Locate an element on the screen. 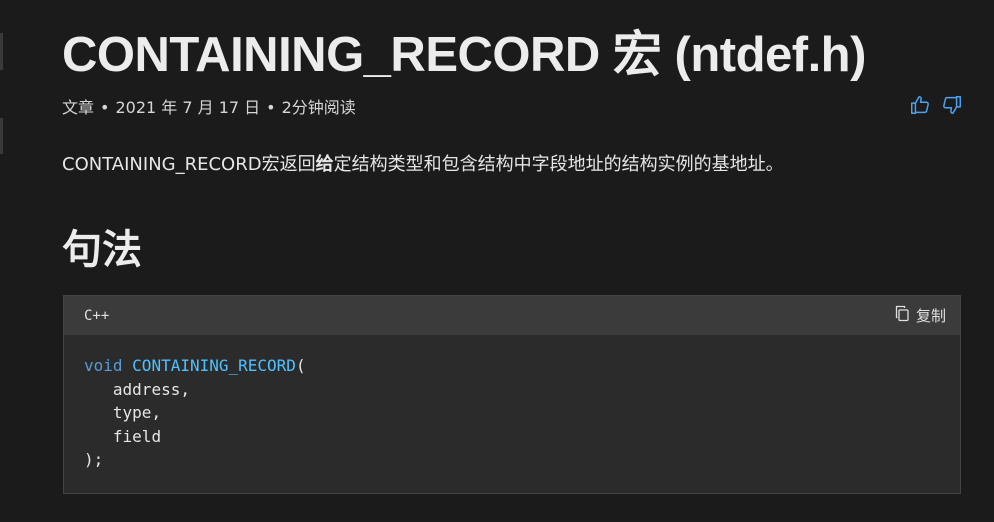 The image size is (994, 522). thumbs-up-icon is located at coordinates (920, 107).